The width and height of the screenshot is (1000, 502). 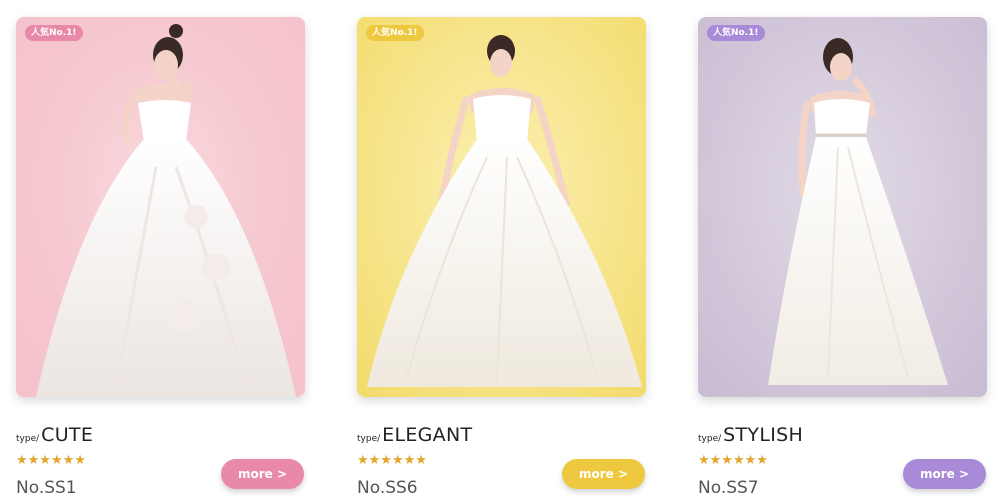 I want to click on dress-type: type/ STYLISH, so click(x=750, y=436).